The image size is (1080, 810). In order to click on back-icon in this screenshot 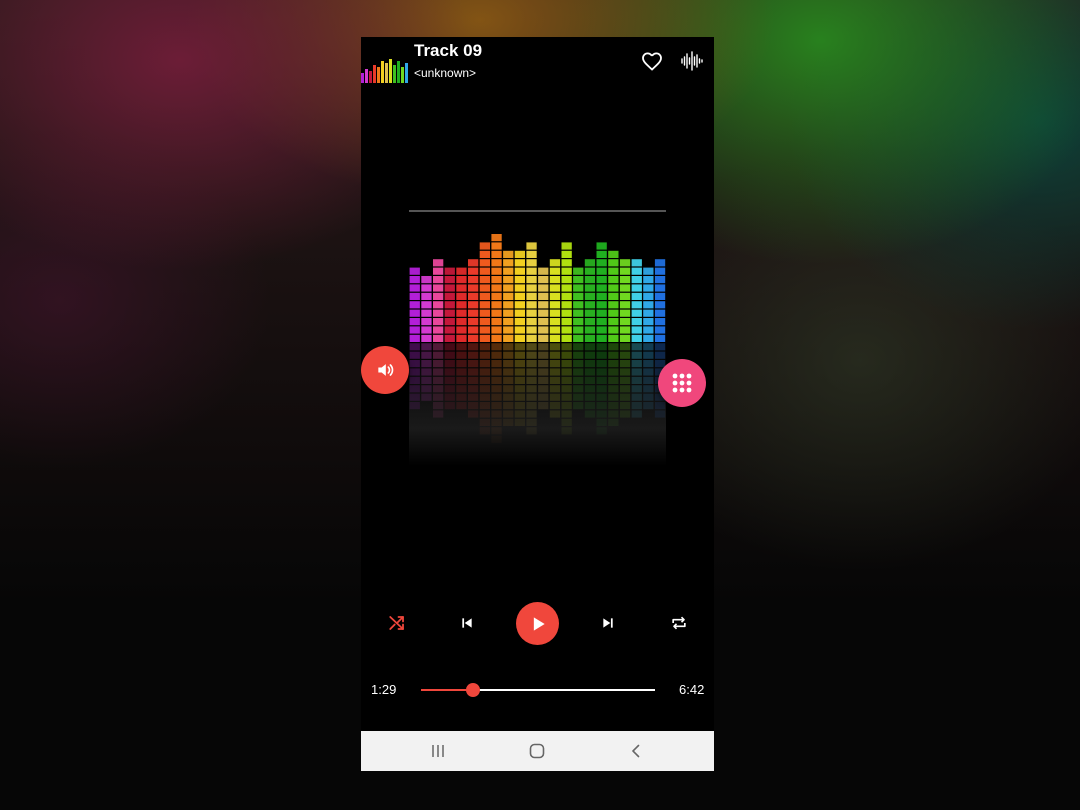, I will do `click(636, 751)`.